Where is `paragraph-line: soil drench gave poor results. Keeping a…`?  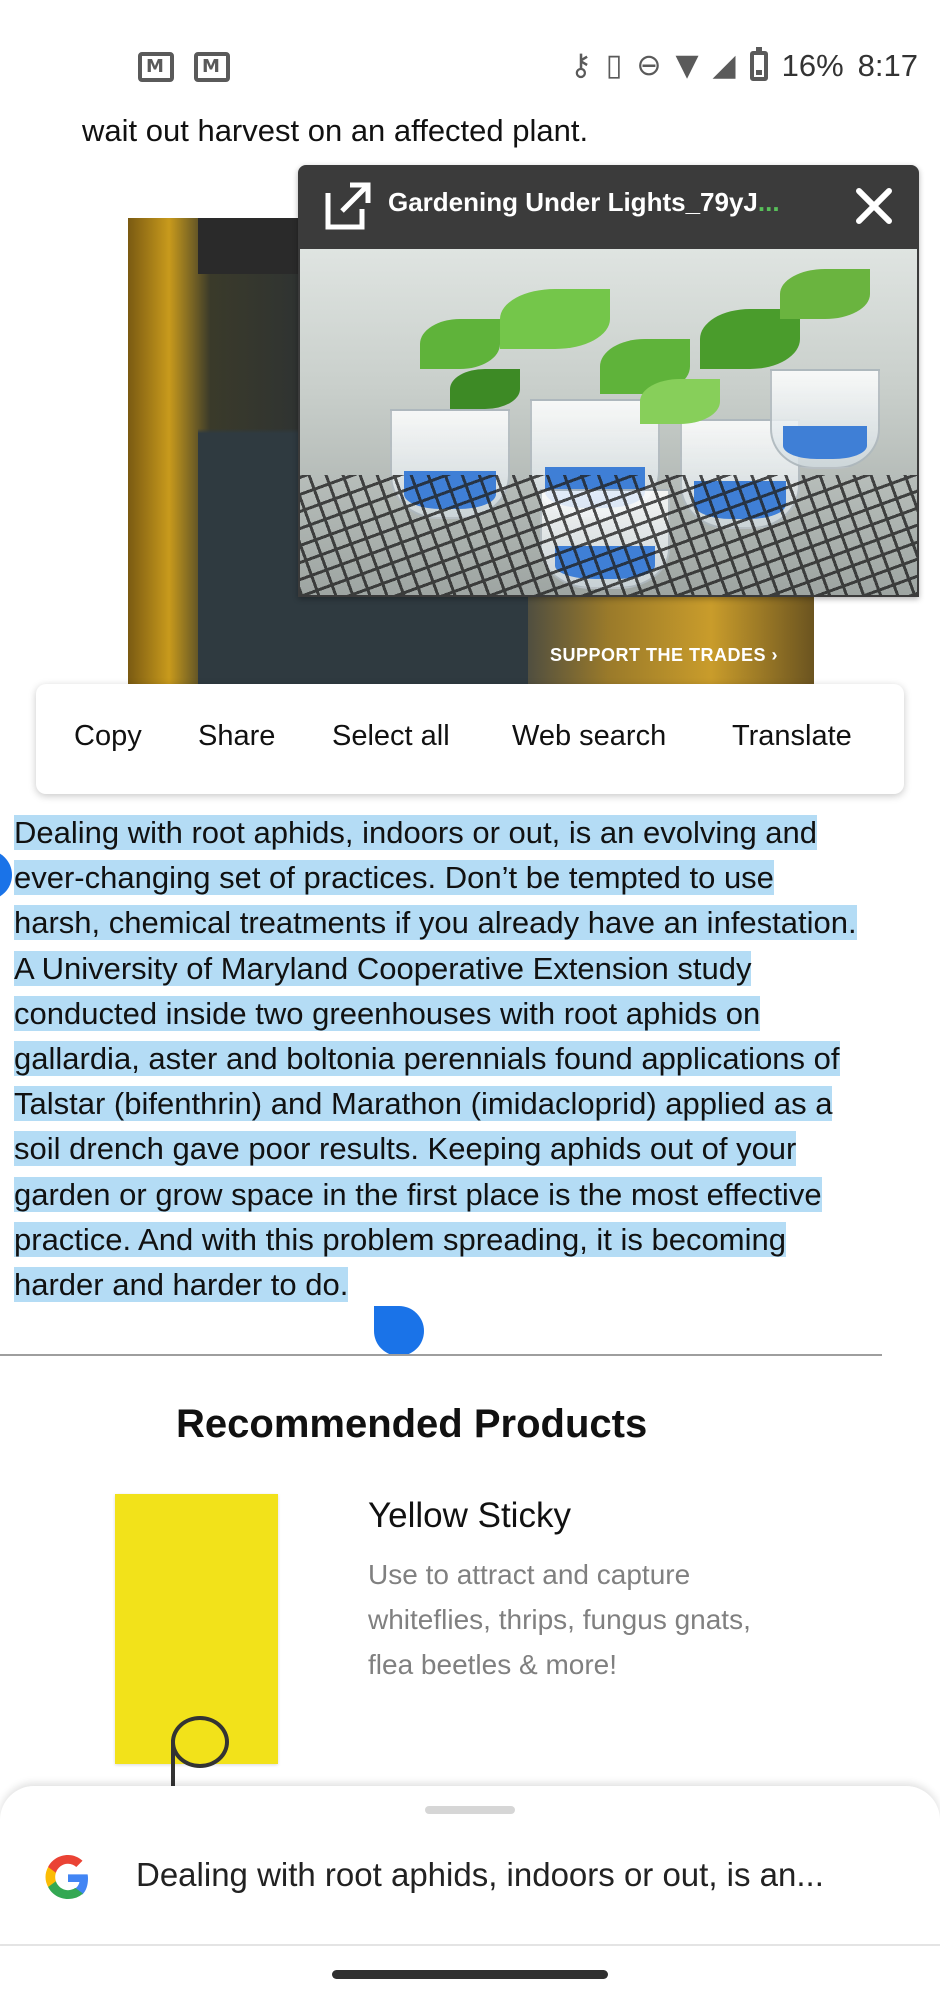
paragraph-line: soil drench gave poor results. Keeping a… is located at coordinates (405, 1149).